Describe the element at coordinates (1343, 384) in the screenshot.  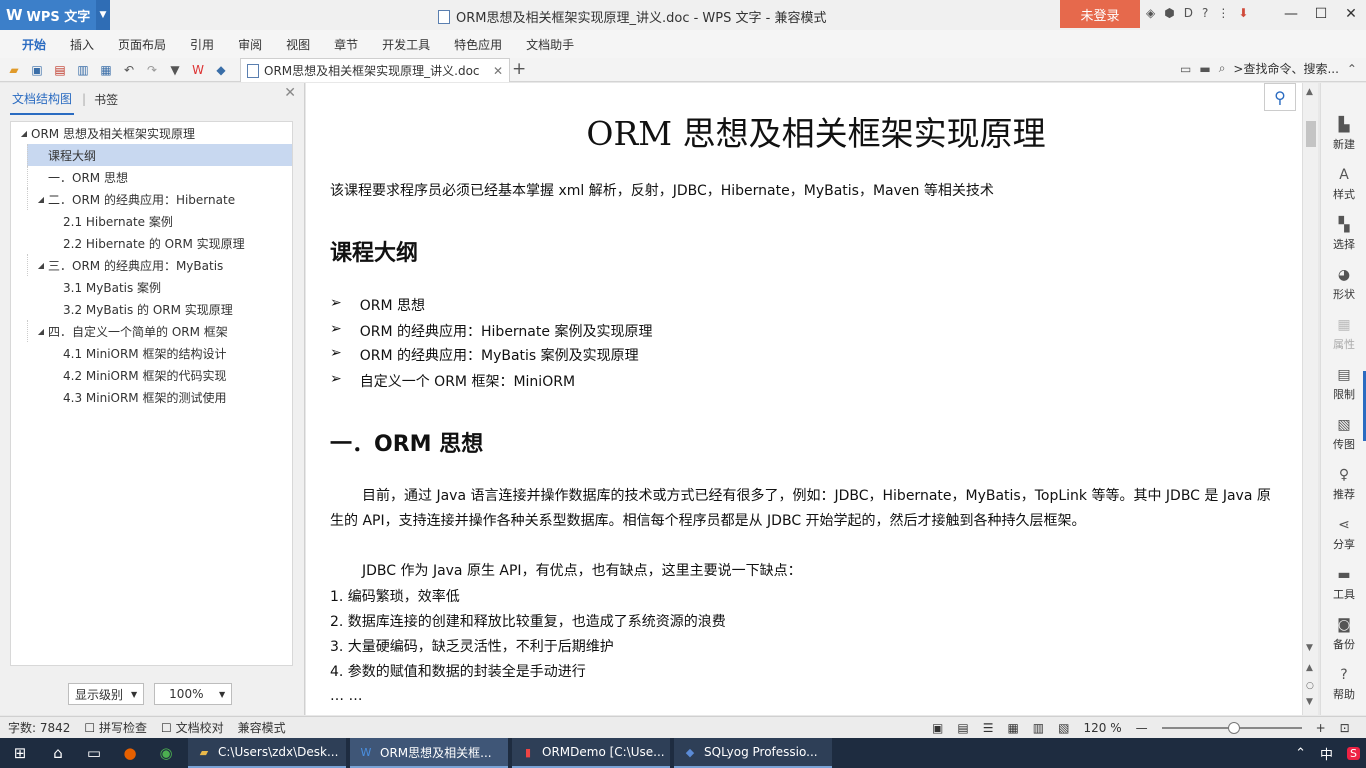
I see `sidebar-item-restrict: ▤ 限制` at that location.